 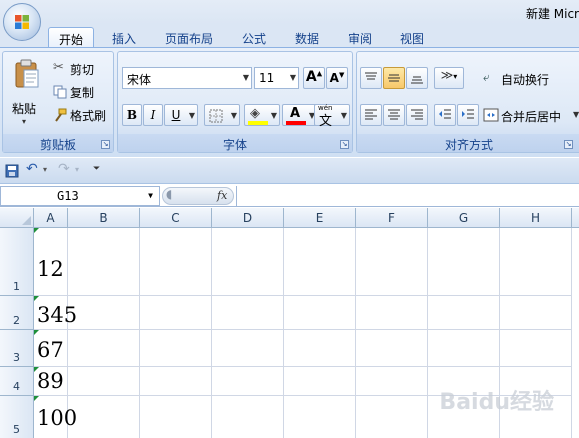 What do you see at coordinates (169, 194) in the screenshot?
I see `formula-resize-icon: ◖` at bounding box center [169, 194].